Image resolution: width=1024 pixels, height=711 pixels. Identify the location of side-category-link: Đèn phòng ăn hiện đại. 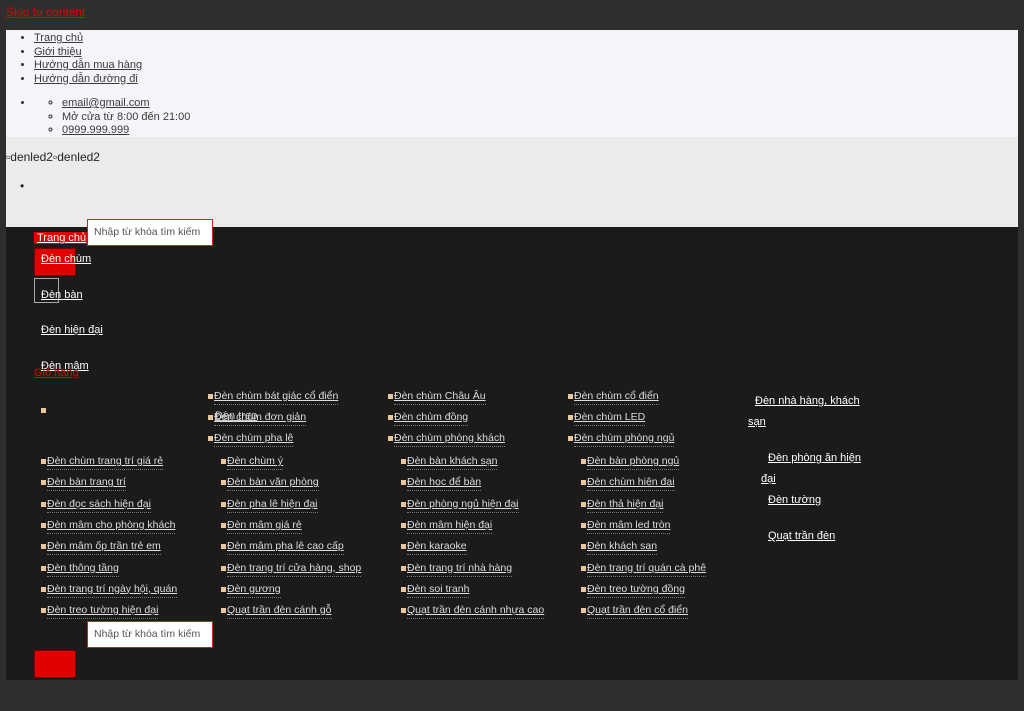
(816, 469).